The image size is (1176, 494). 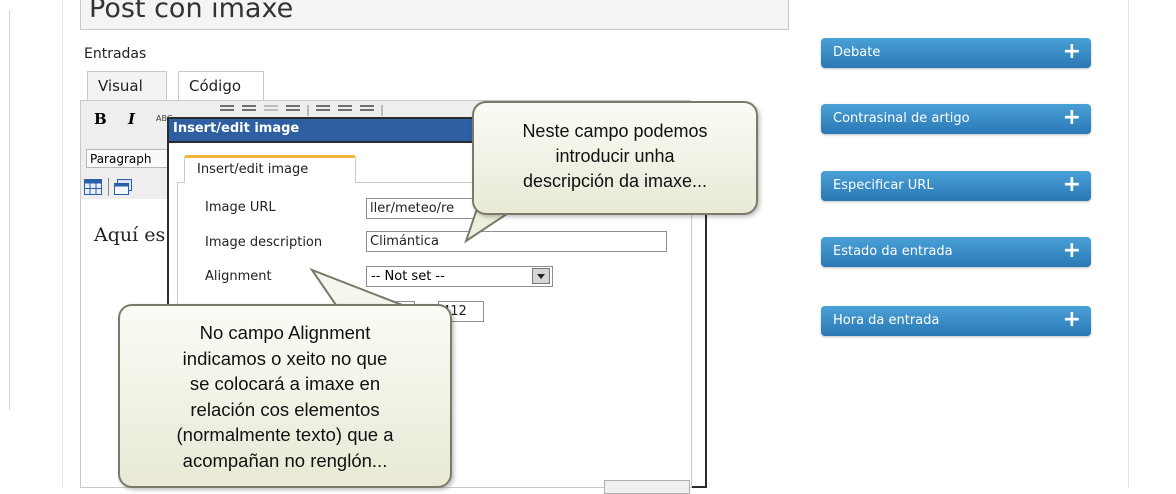 I want to click on editor-body-text: Aquí es, so click(x=130, y=235).